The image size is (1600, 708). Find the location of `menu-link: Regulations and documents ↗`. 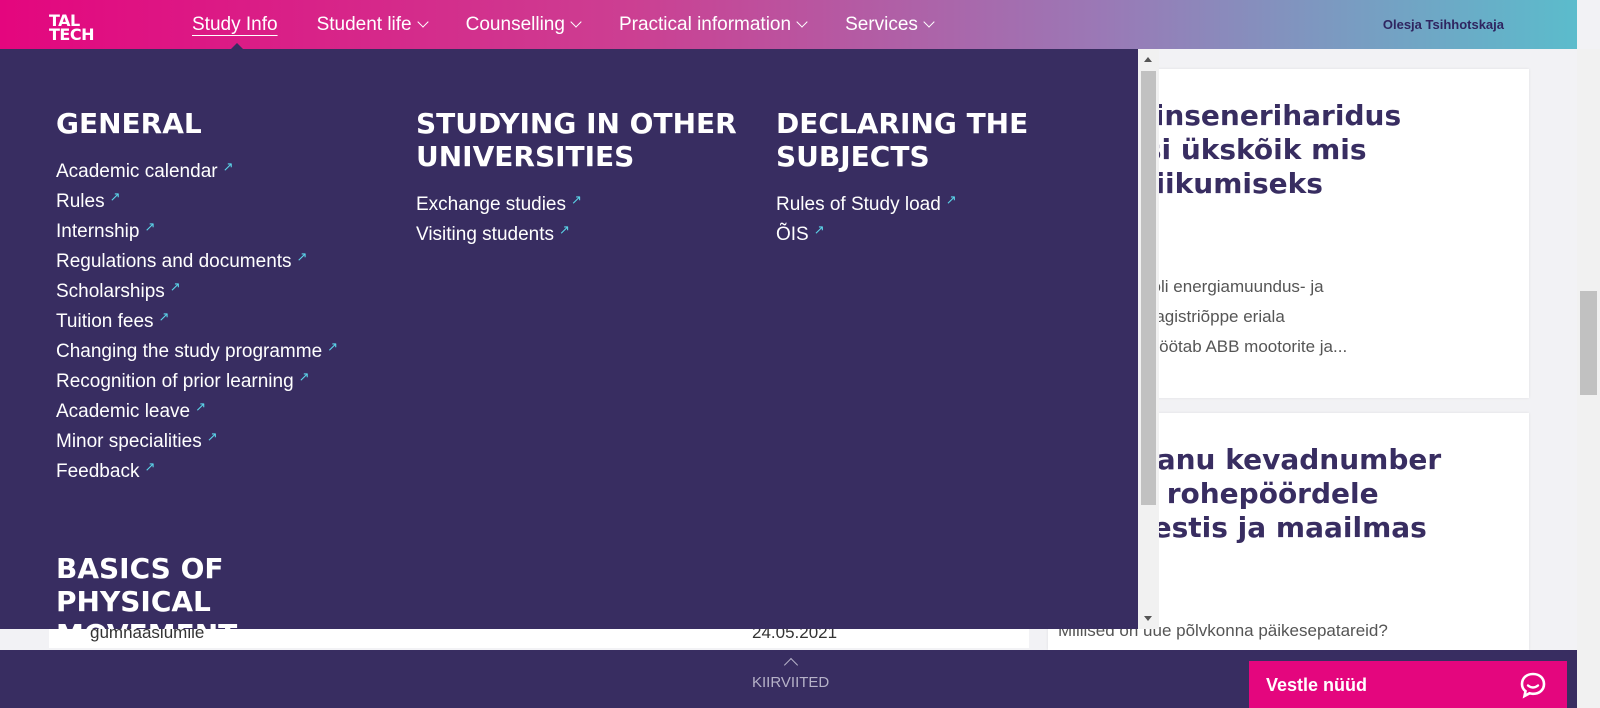

menu-link: Regulations and documents ↗ is located at coordinates (181, 262).